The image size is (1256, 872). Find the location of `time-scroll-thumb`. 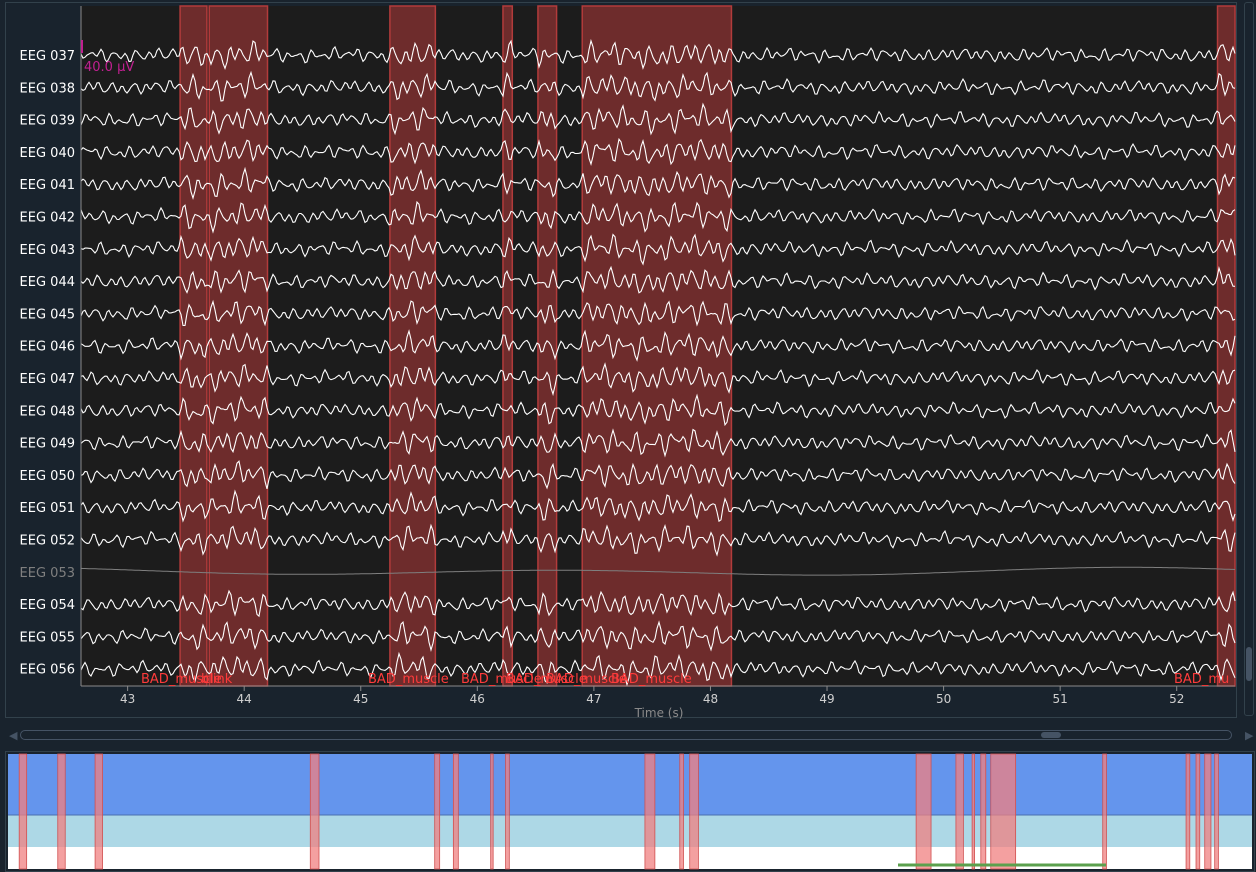

time-scroll-thumb is located at coordinates (1051, 735).